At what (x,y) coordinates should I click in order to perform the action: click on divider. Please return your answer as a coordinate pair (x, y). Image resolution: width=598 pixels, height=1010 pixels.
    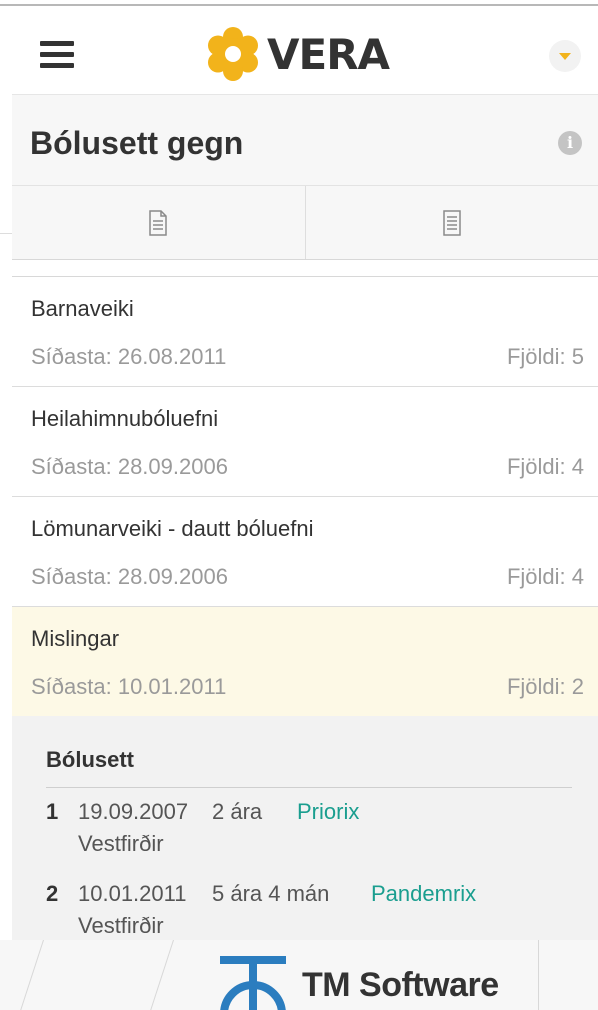
    Looking at the image, I should click on (309, 787).